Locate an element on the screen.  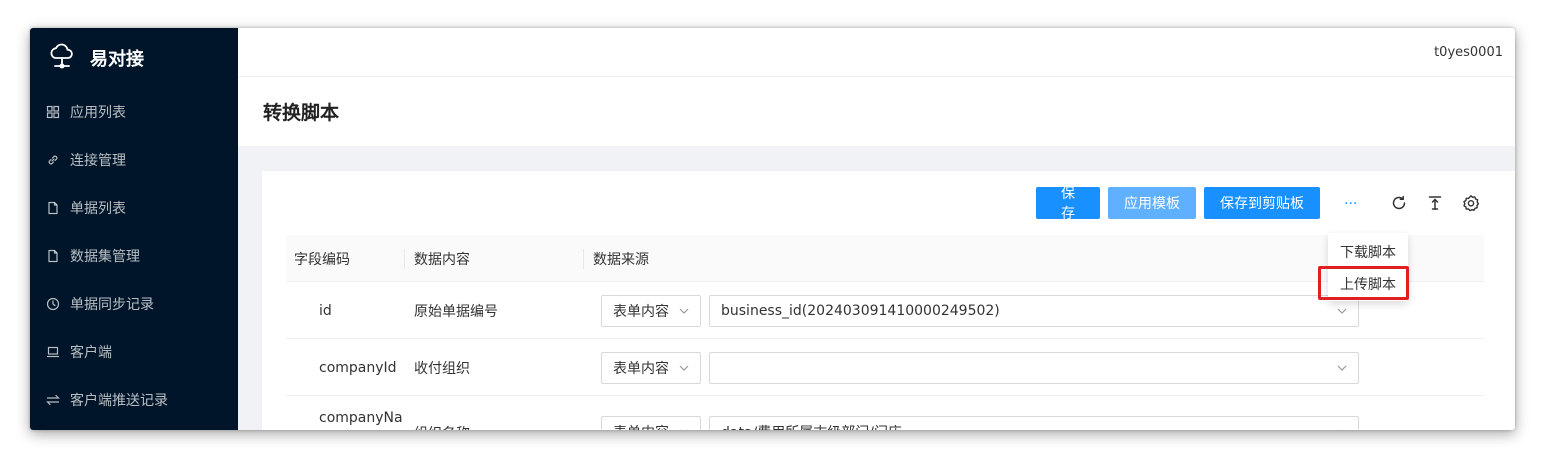
page-title: 转换脚本 is located at coordinates (301, 113).